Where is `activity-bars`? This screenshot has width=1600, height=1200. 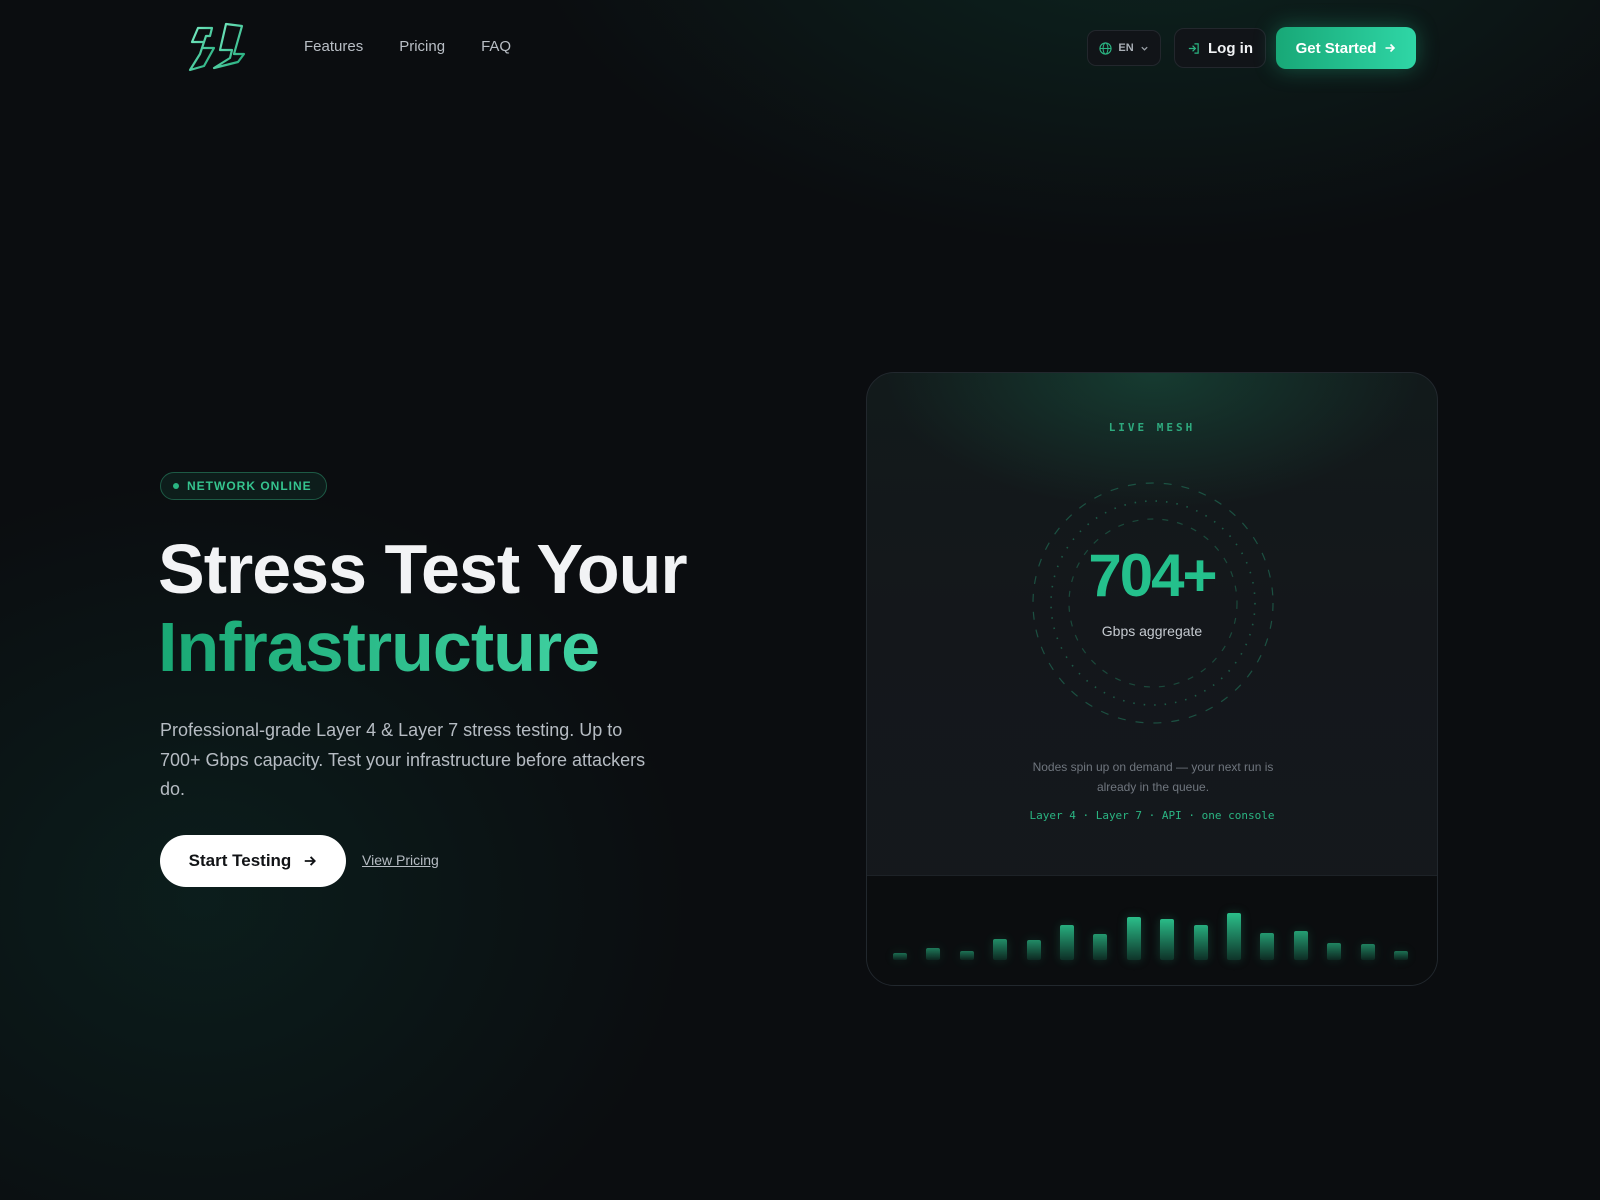
activity-bars is located at coordinates (1153, 918).